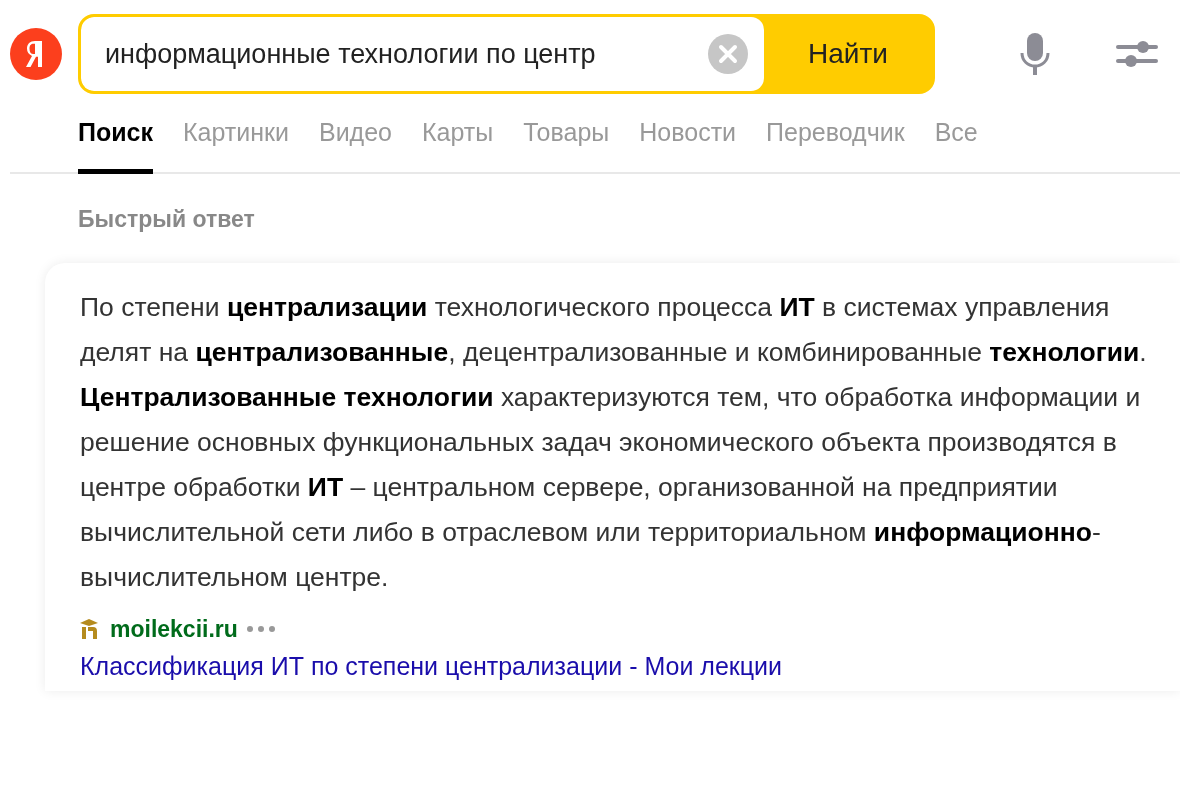 Image resolution: width=1180 pixels, height=796 pixels. Describe the element at coordinates (422, 54) in the screenshot. I see `search-field: информационные технологии по центр` at that location.